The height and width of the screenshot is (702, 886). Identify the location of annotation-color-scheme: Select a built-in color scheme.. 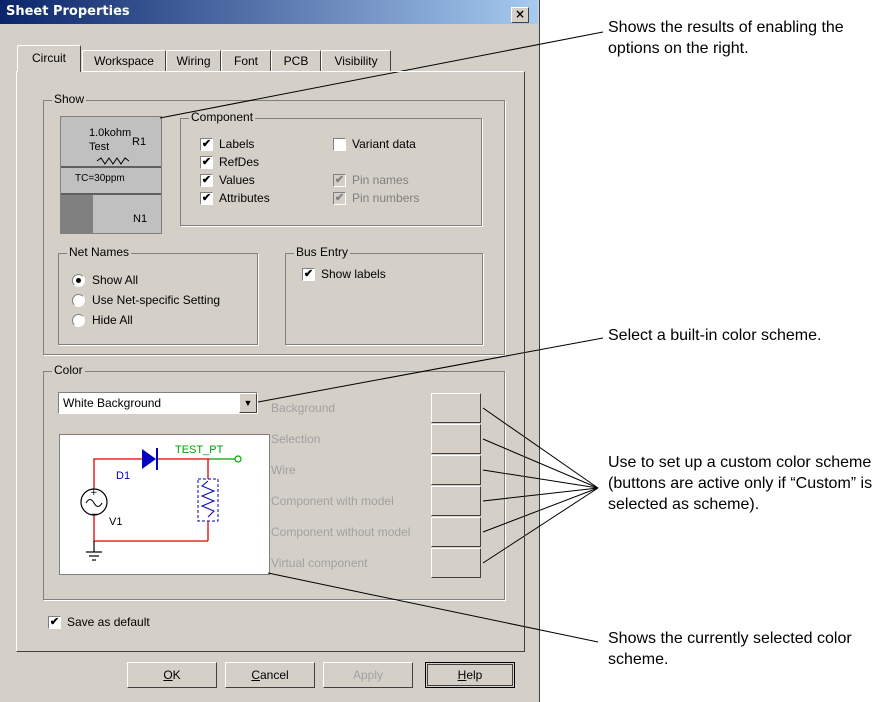
(715, 335).